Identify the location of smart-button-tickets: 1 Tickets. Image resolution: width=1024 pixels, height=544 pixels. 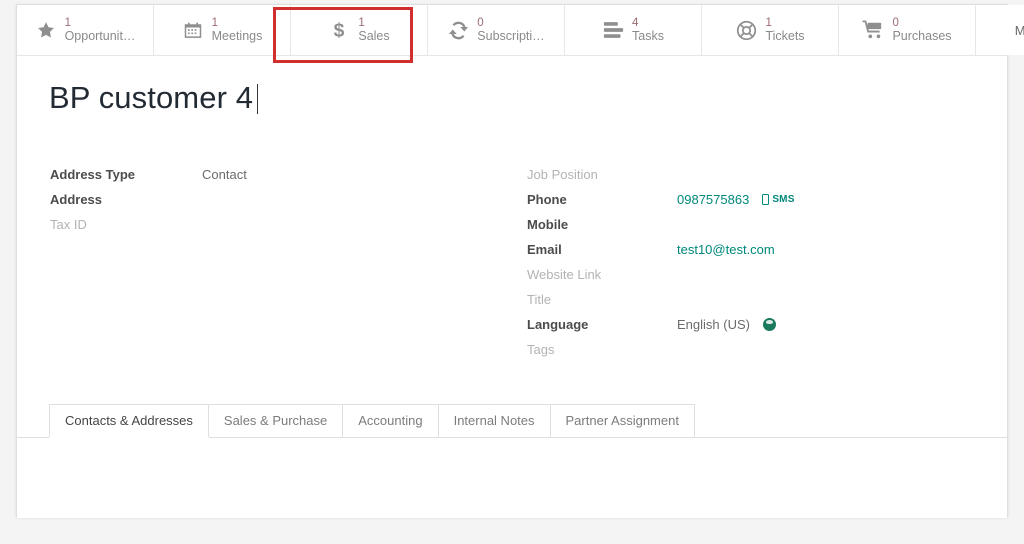
(770, 30).